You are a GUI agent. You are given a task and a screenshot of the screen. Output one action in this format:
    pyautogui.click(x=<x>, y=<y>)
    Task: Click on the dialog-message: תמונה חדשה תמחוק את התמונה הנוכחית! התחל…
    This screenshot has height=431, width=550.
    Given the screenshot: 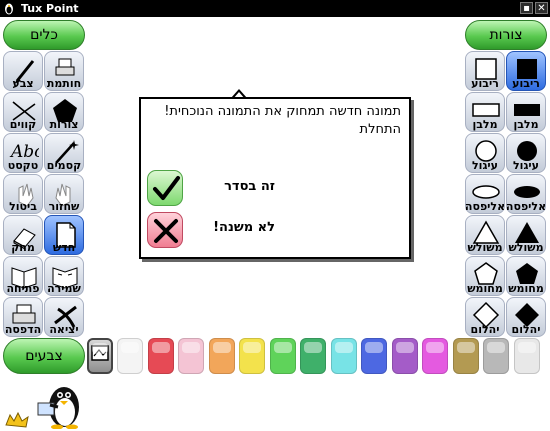 What is the action you would take?
    pyautogui.click(x=282, y=120)
    